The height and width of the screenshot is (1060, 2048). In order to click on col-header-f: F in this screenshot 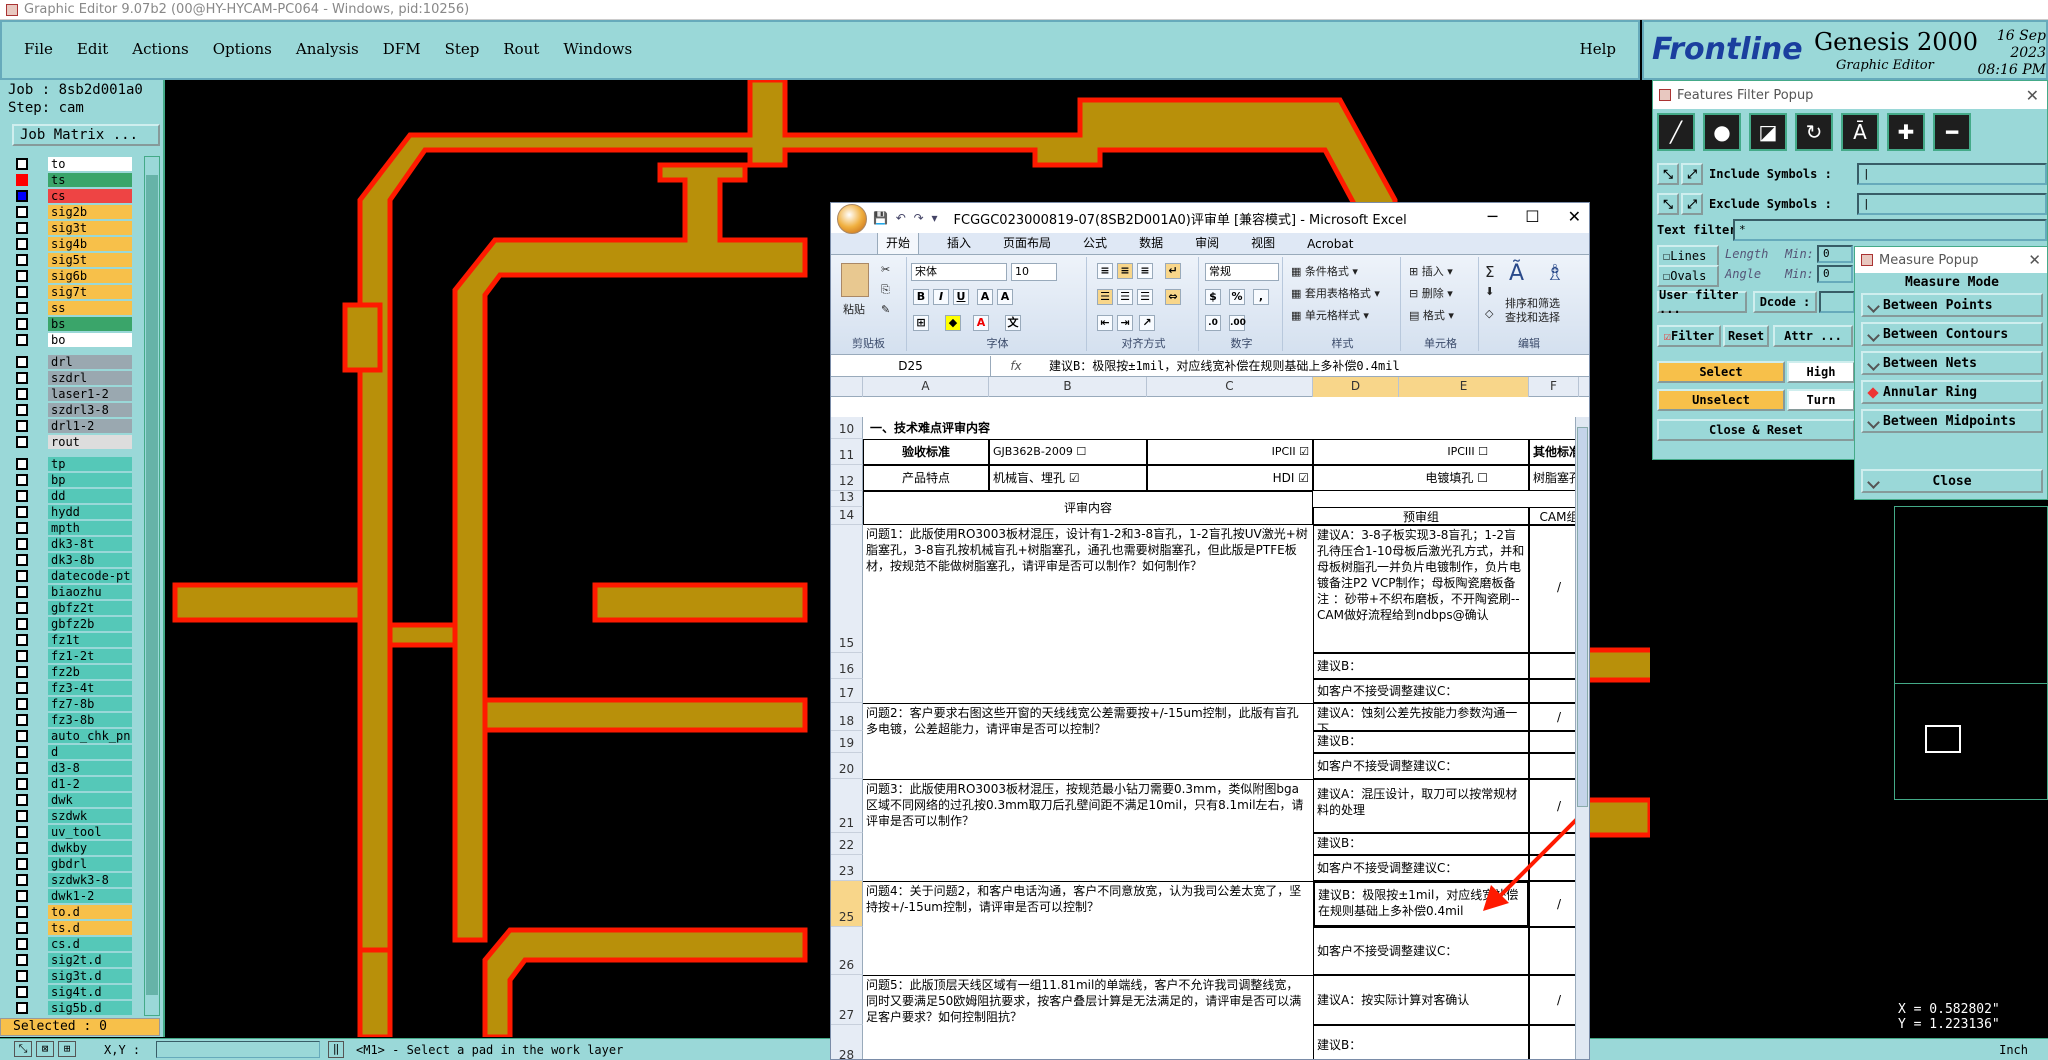, I will do `click(1554, 387)`.